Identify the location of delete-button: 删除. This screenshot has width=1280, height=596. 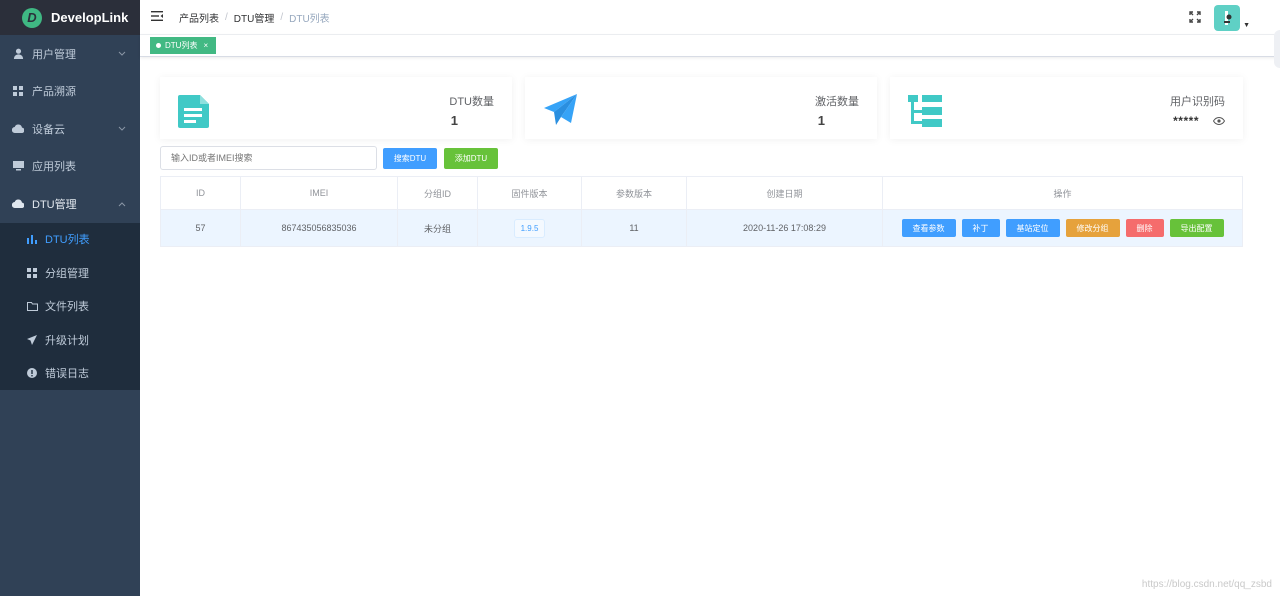
(1144, 228).